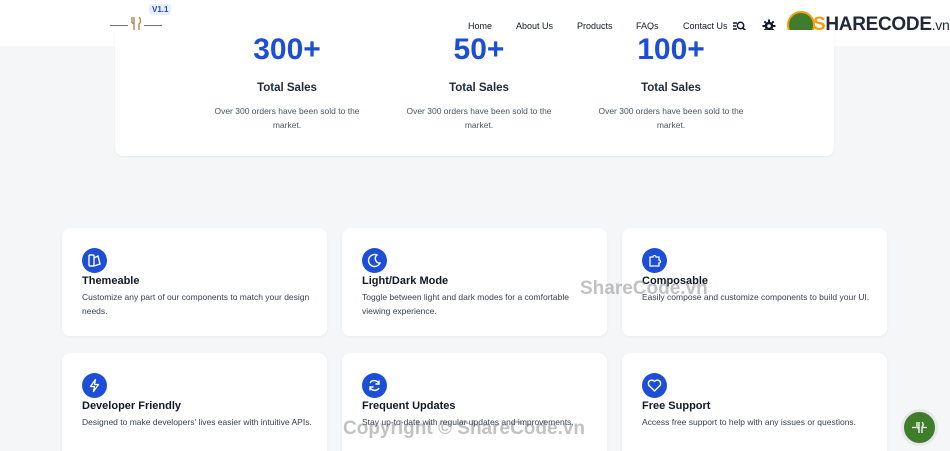 This screenshot has height=451, width=950. Describe the element at coordinates (464, 428) in the screenshot. I see `watermark-copyright: Copyright © ShareCode.vn` at that location.